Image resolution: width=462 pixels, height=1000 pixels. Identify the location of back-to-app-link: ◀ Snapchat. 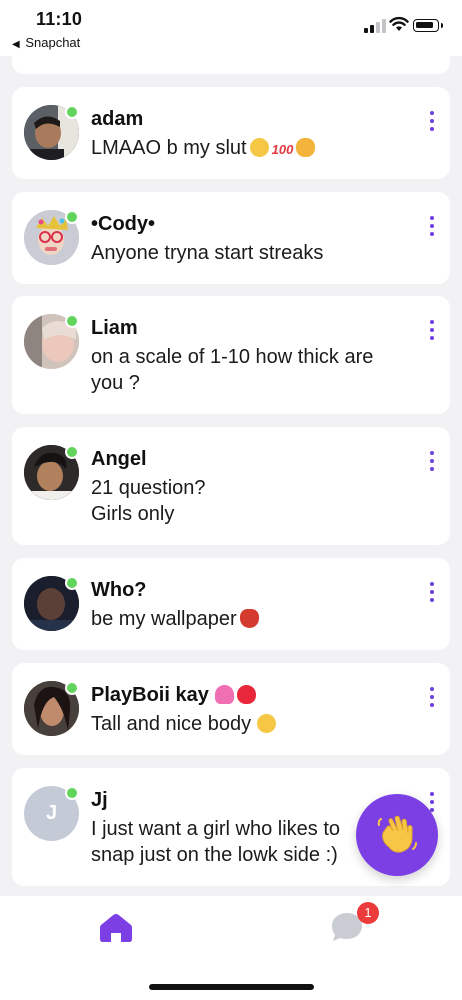
(46, 42).